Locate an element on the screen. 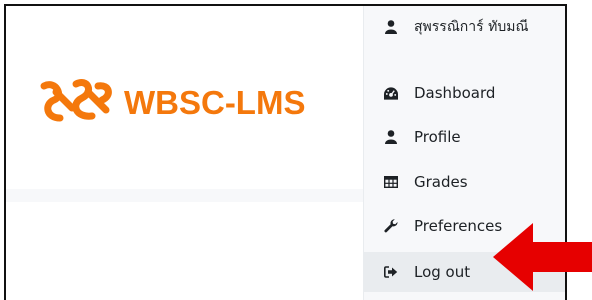 The width and height of the screenshot is (592, 300). header-shadow-band is located at coordinates (186, 195).